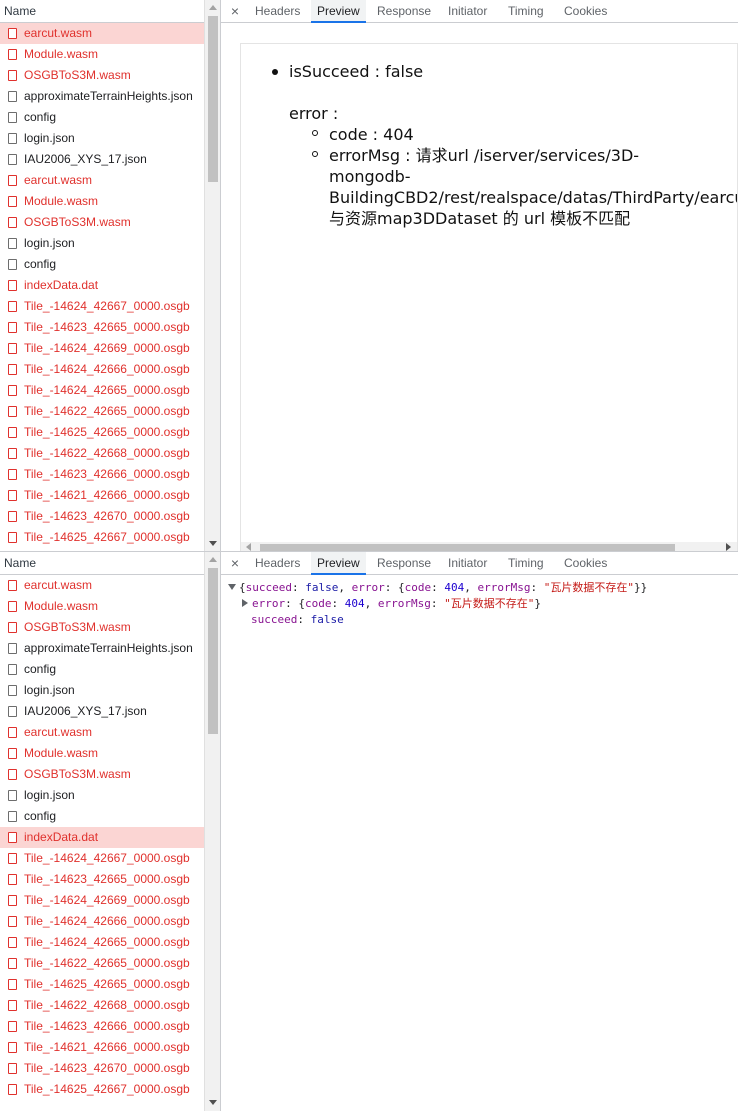  What do you see at coordinates (245, 603) in the screenshot?
I see `collapse-triangle-icon` at bounding box center [245, 603].